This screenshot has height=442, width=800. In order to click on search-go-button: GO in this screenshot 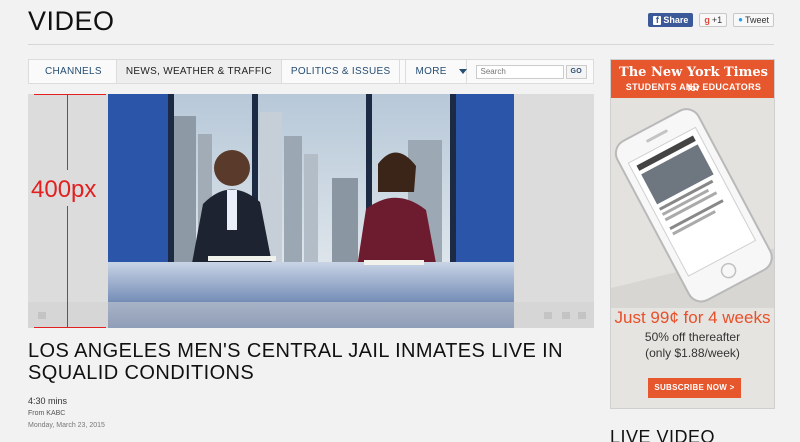, I will do `click(576, 71)`.